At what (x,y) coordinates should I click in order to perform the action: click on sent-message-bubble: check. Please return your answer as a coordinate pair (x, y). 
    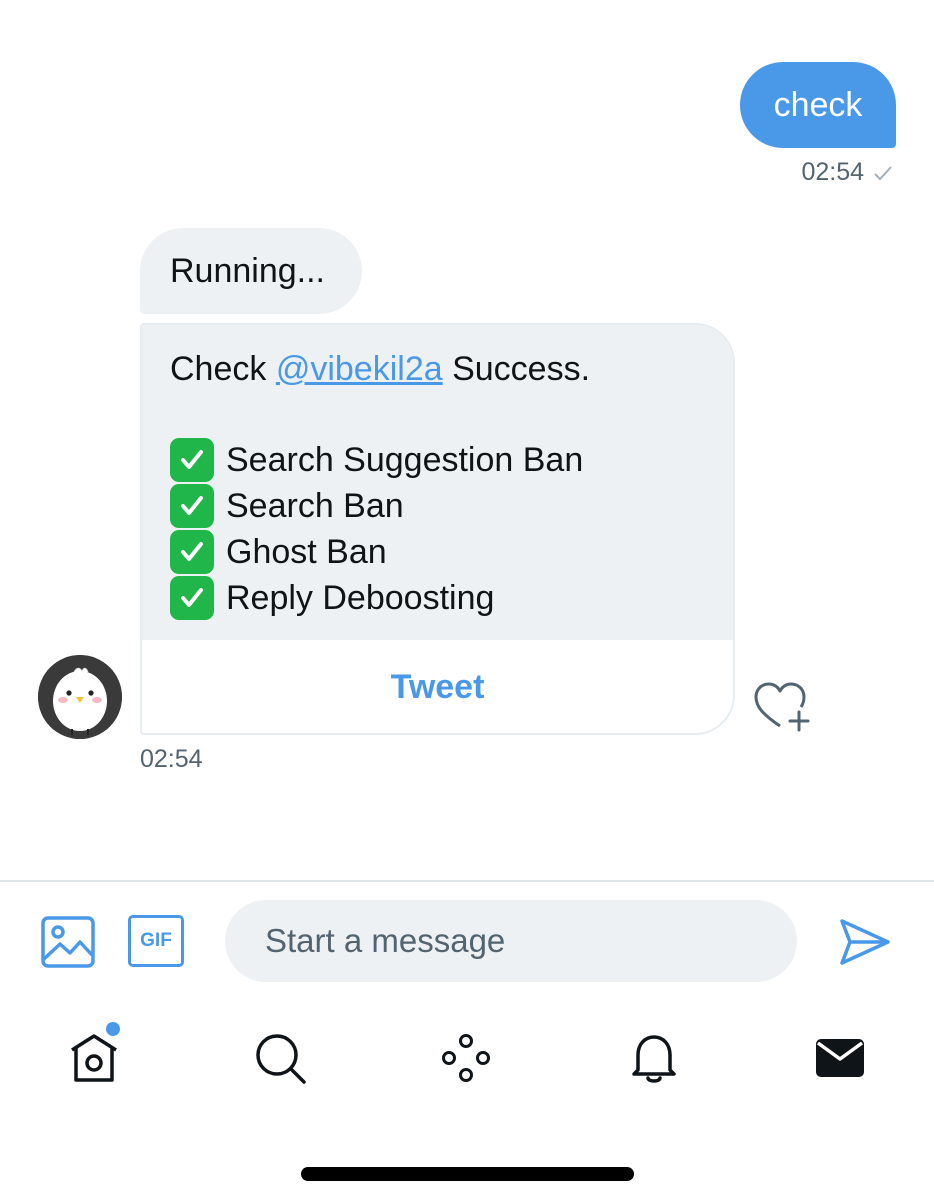
    Looking at the image, I should click on (818, 105).